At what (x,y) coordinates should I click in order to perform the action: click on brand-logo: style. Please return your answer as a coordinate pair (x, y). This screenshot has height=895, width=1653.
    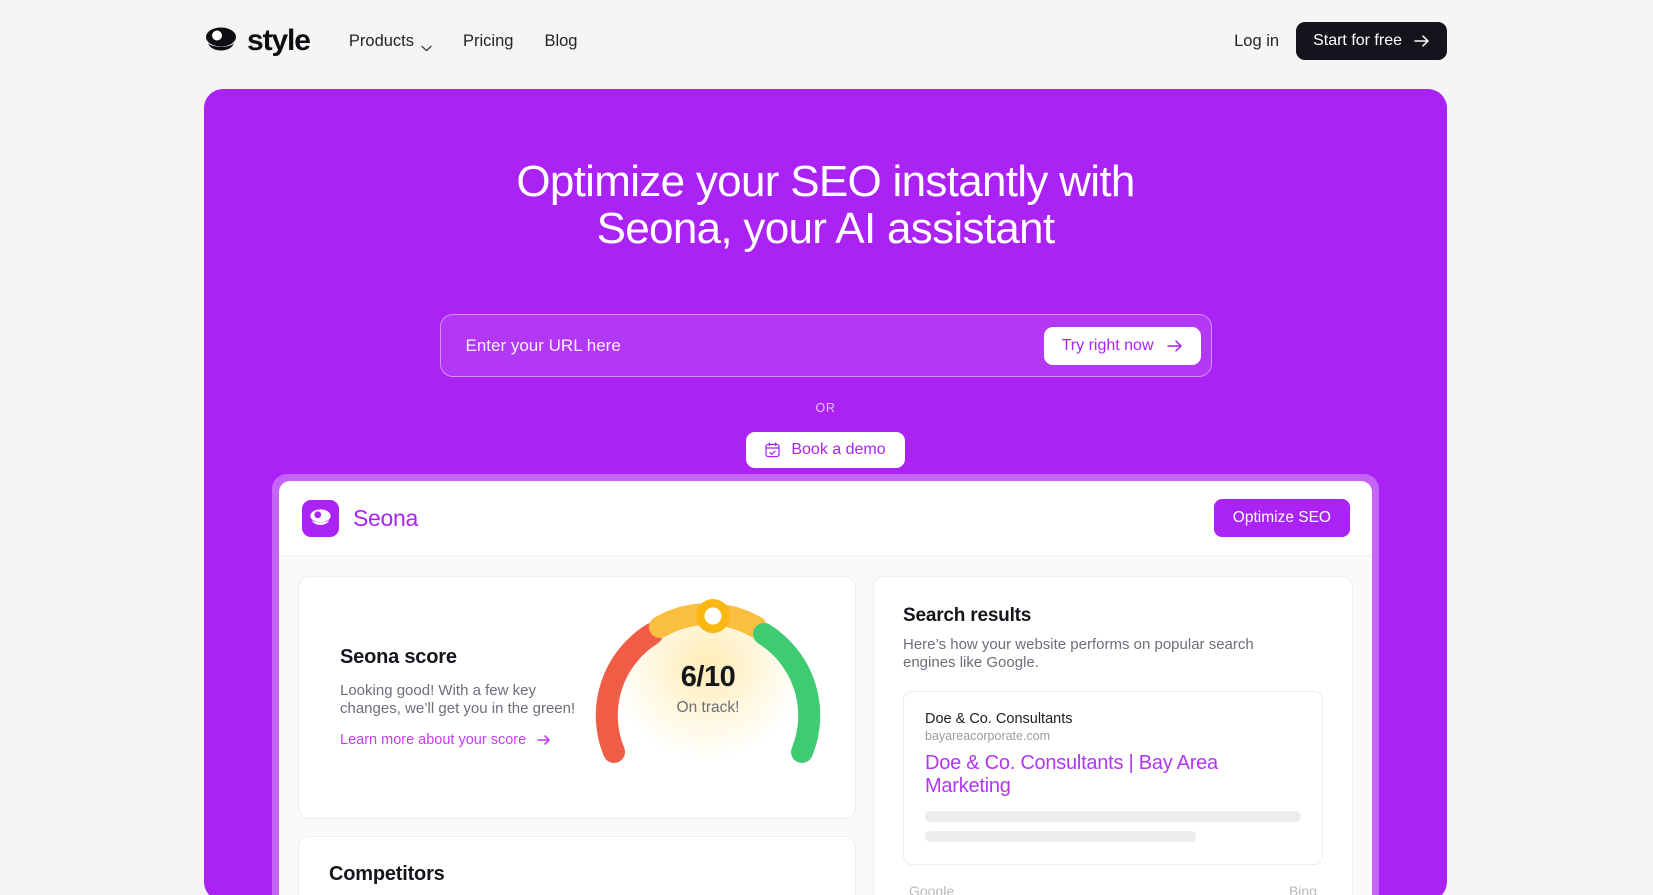
    Looking at the image, I should click on (257, 41).